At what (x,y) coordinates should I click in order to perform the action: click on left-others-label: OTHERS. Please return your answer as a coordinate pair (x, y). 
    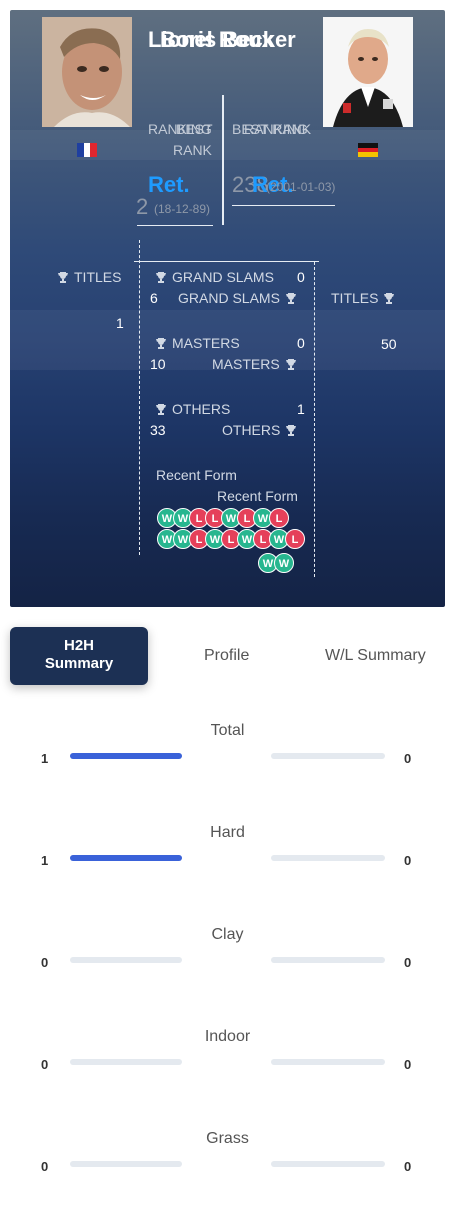
    Looking at the image, I should click on (193, 409).